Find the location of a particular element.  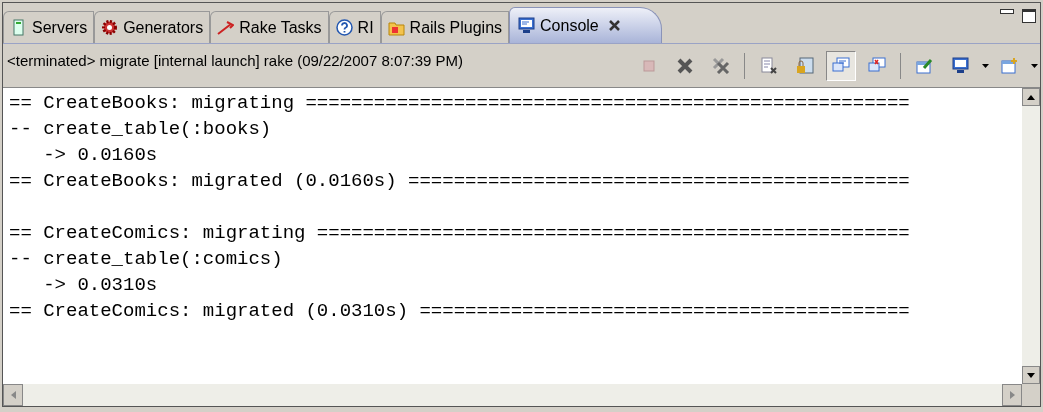

down-arrow-icon is located at coordinates (1031, 375).